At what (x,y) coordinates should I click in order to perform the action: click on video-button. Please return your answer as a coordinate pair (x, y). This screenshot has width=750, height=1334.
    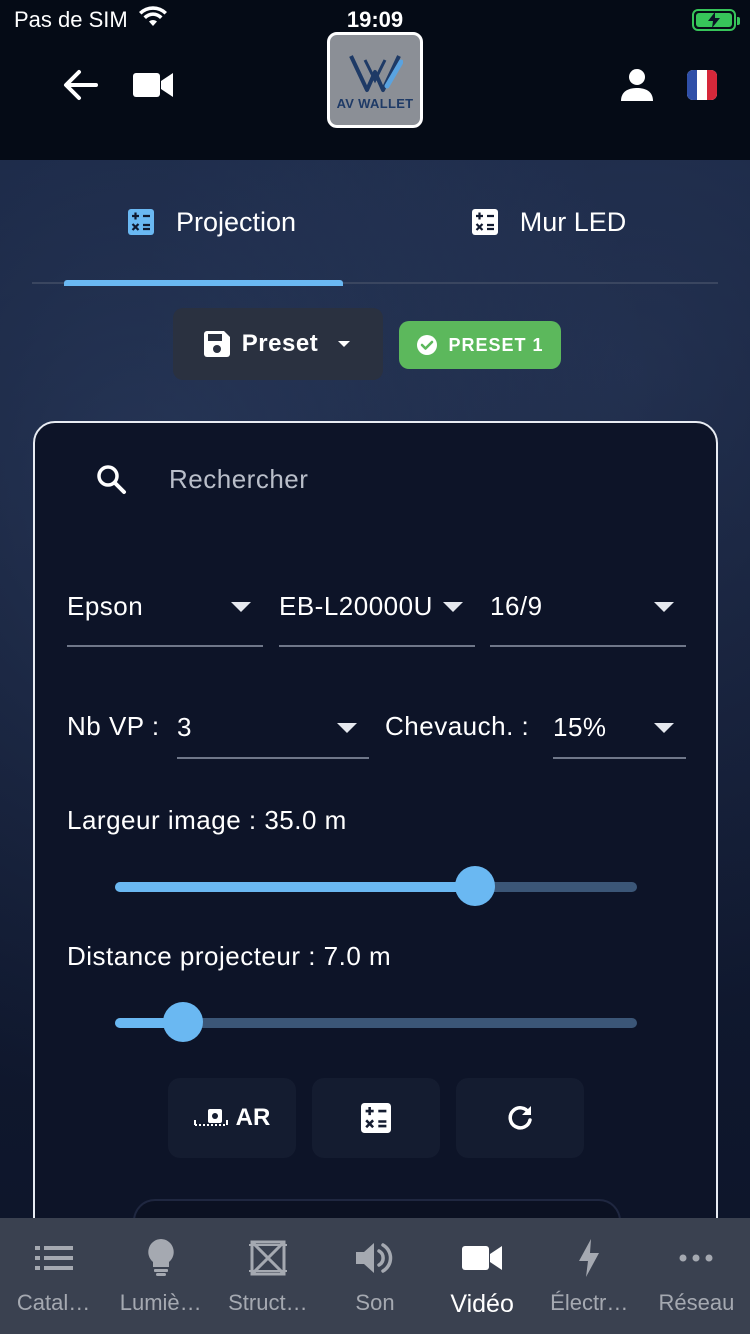
    Looking at the image, I should click on (153, 85).